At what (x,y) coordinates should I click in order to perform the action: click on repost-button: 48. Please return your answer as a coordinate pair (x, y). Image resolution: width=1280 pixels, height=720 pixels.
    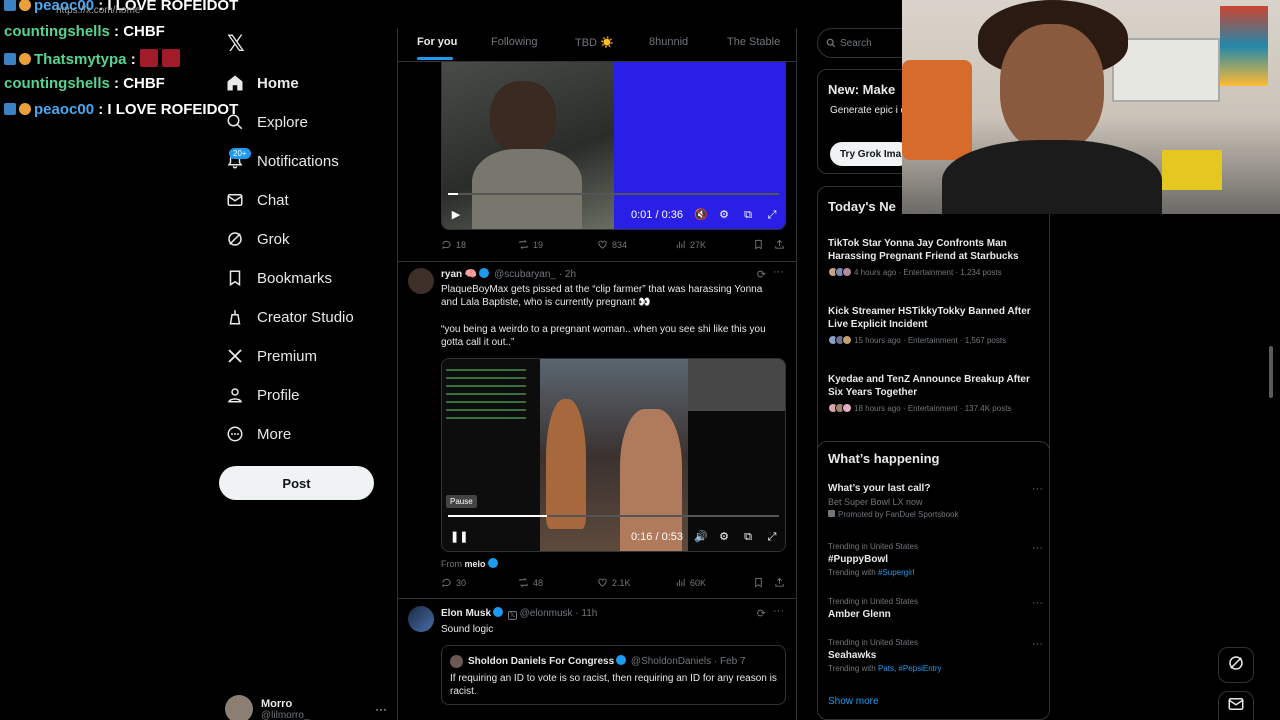
    Looking at the image, I should click on (530, 582).